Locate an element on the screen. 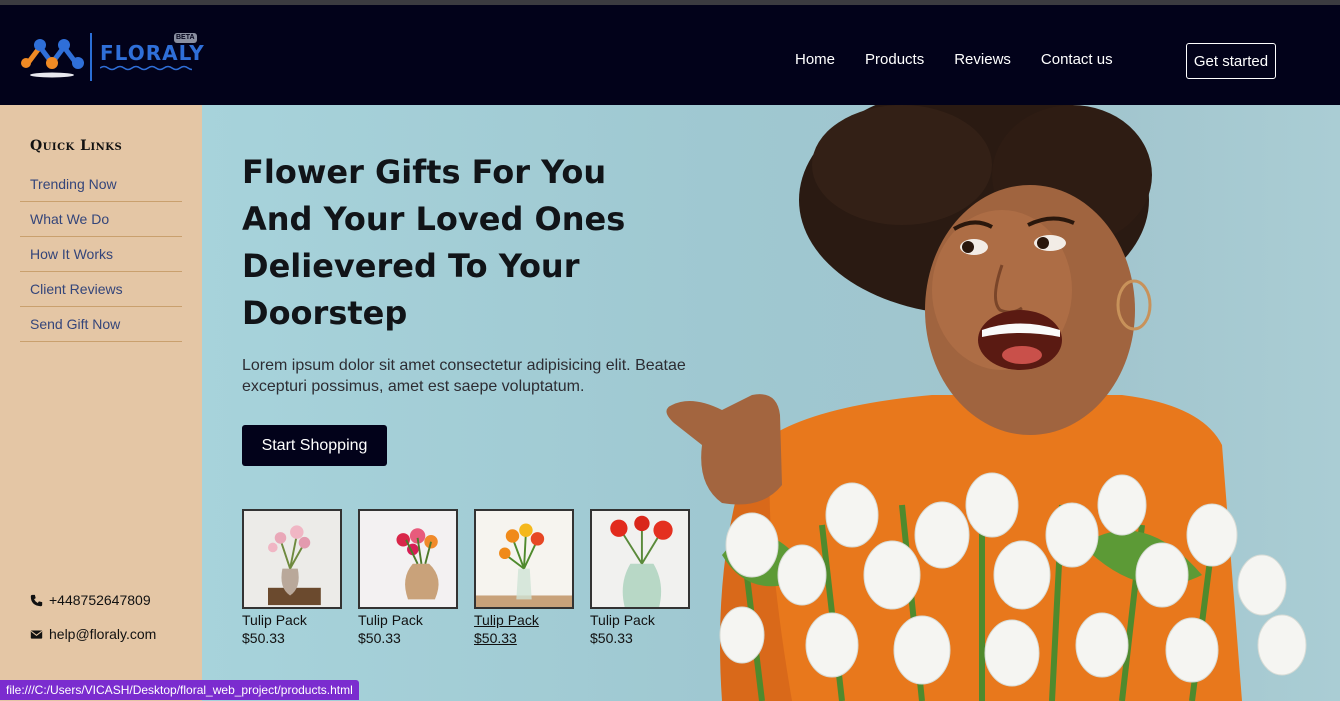  nav-products: Products is located at coordinates (894, 59).